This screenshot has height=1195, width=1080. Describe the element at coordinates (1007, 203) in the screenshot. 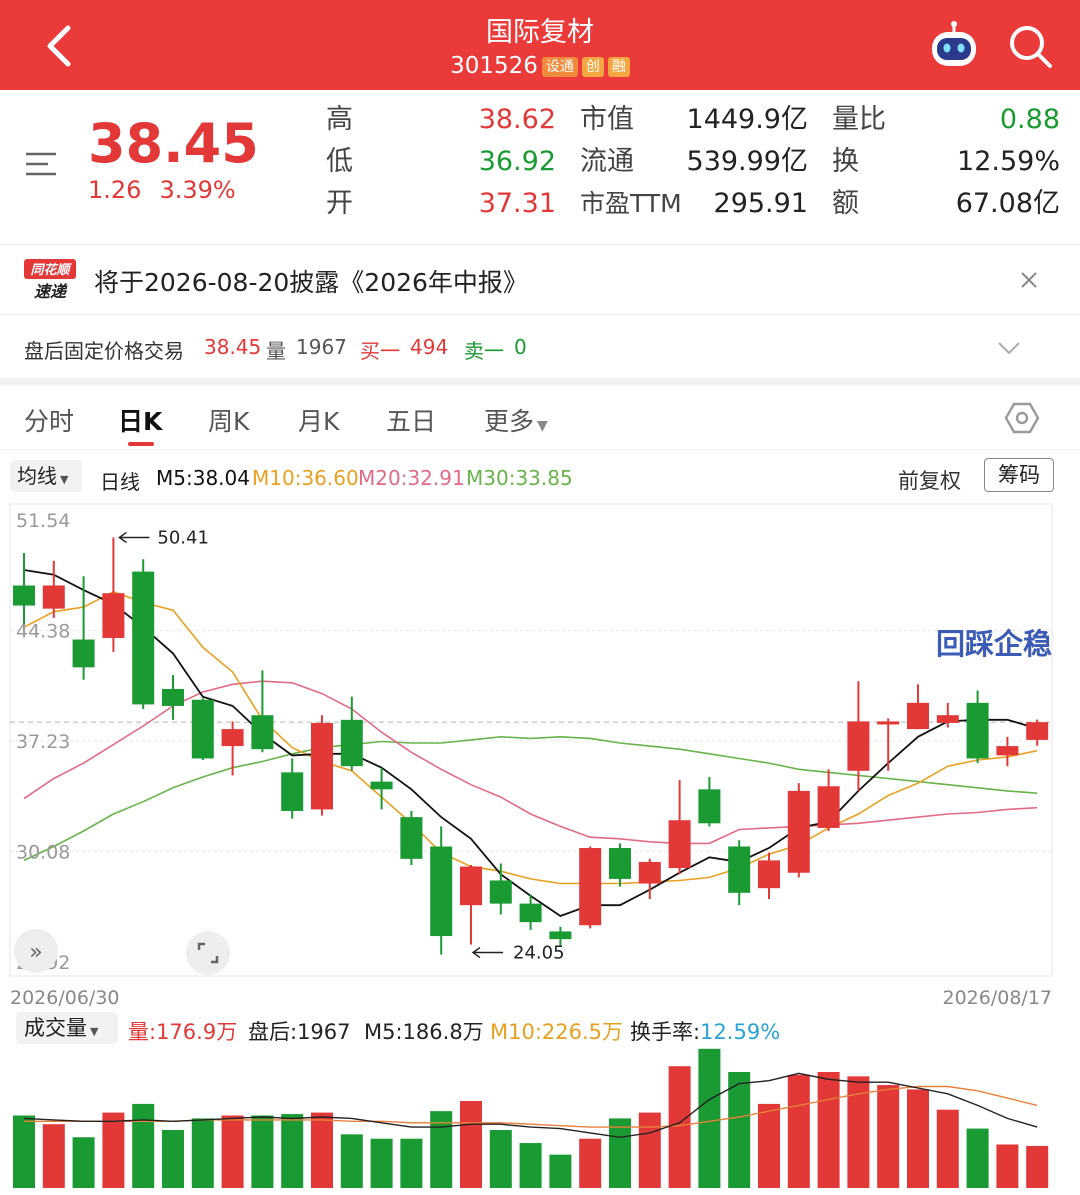

I see `amount-value: 67.08亿` at that location.